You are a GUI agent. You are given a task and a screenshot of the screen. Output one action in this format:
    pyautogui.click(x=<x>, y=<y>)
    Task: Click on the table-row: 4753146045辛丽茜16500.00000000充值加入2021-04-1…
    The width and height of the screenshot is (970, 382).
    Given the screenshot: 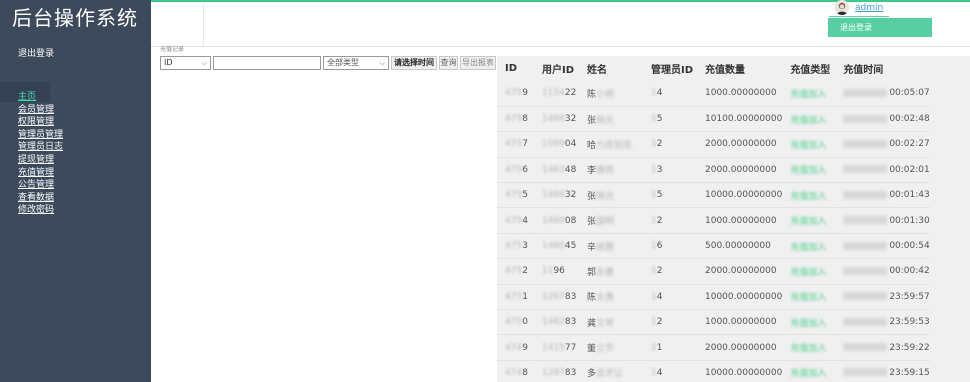 What is the action you would take?
    pyautogui.click(x=713, y=246)
    